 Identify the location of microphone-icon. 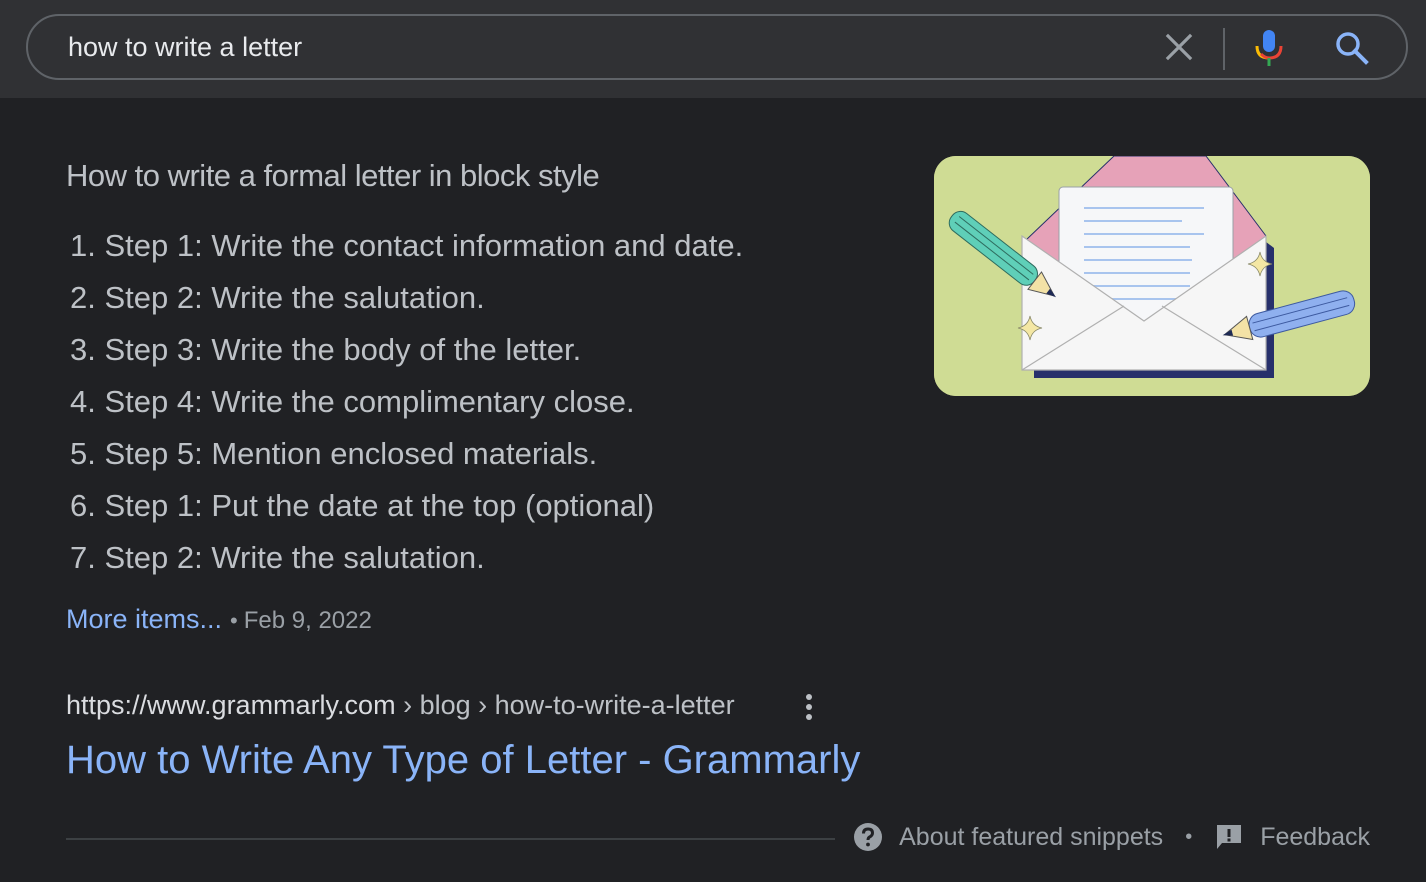
(1269, 48).